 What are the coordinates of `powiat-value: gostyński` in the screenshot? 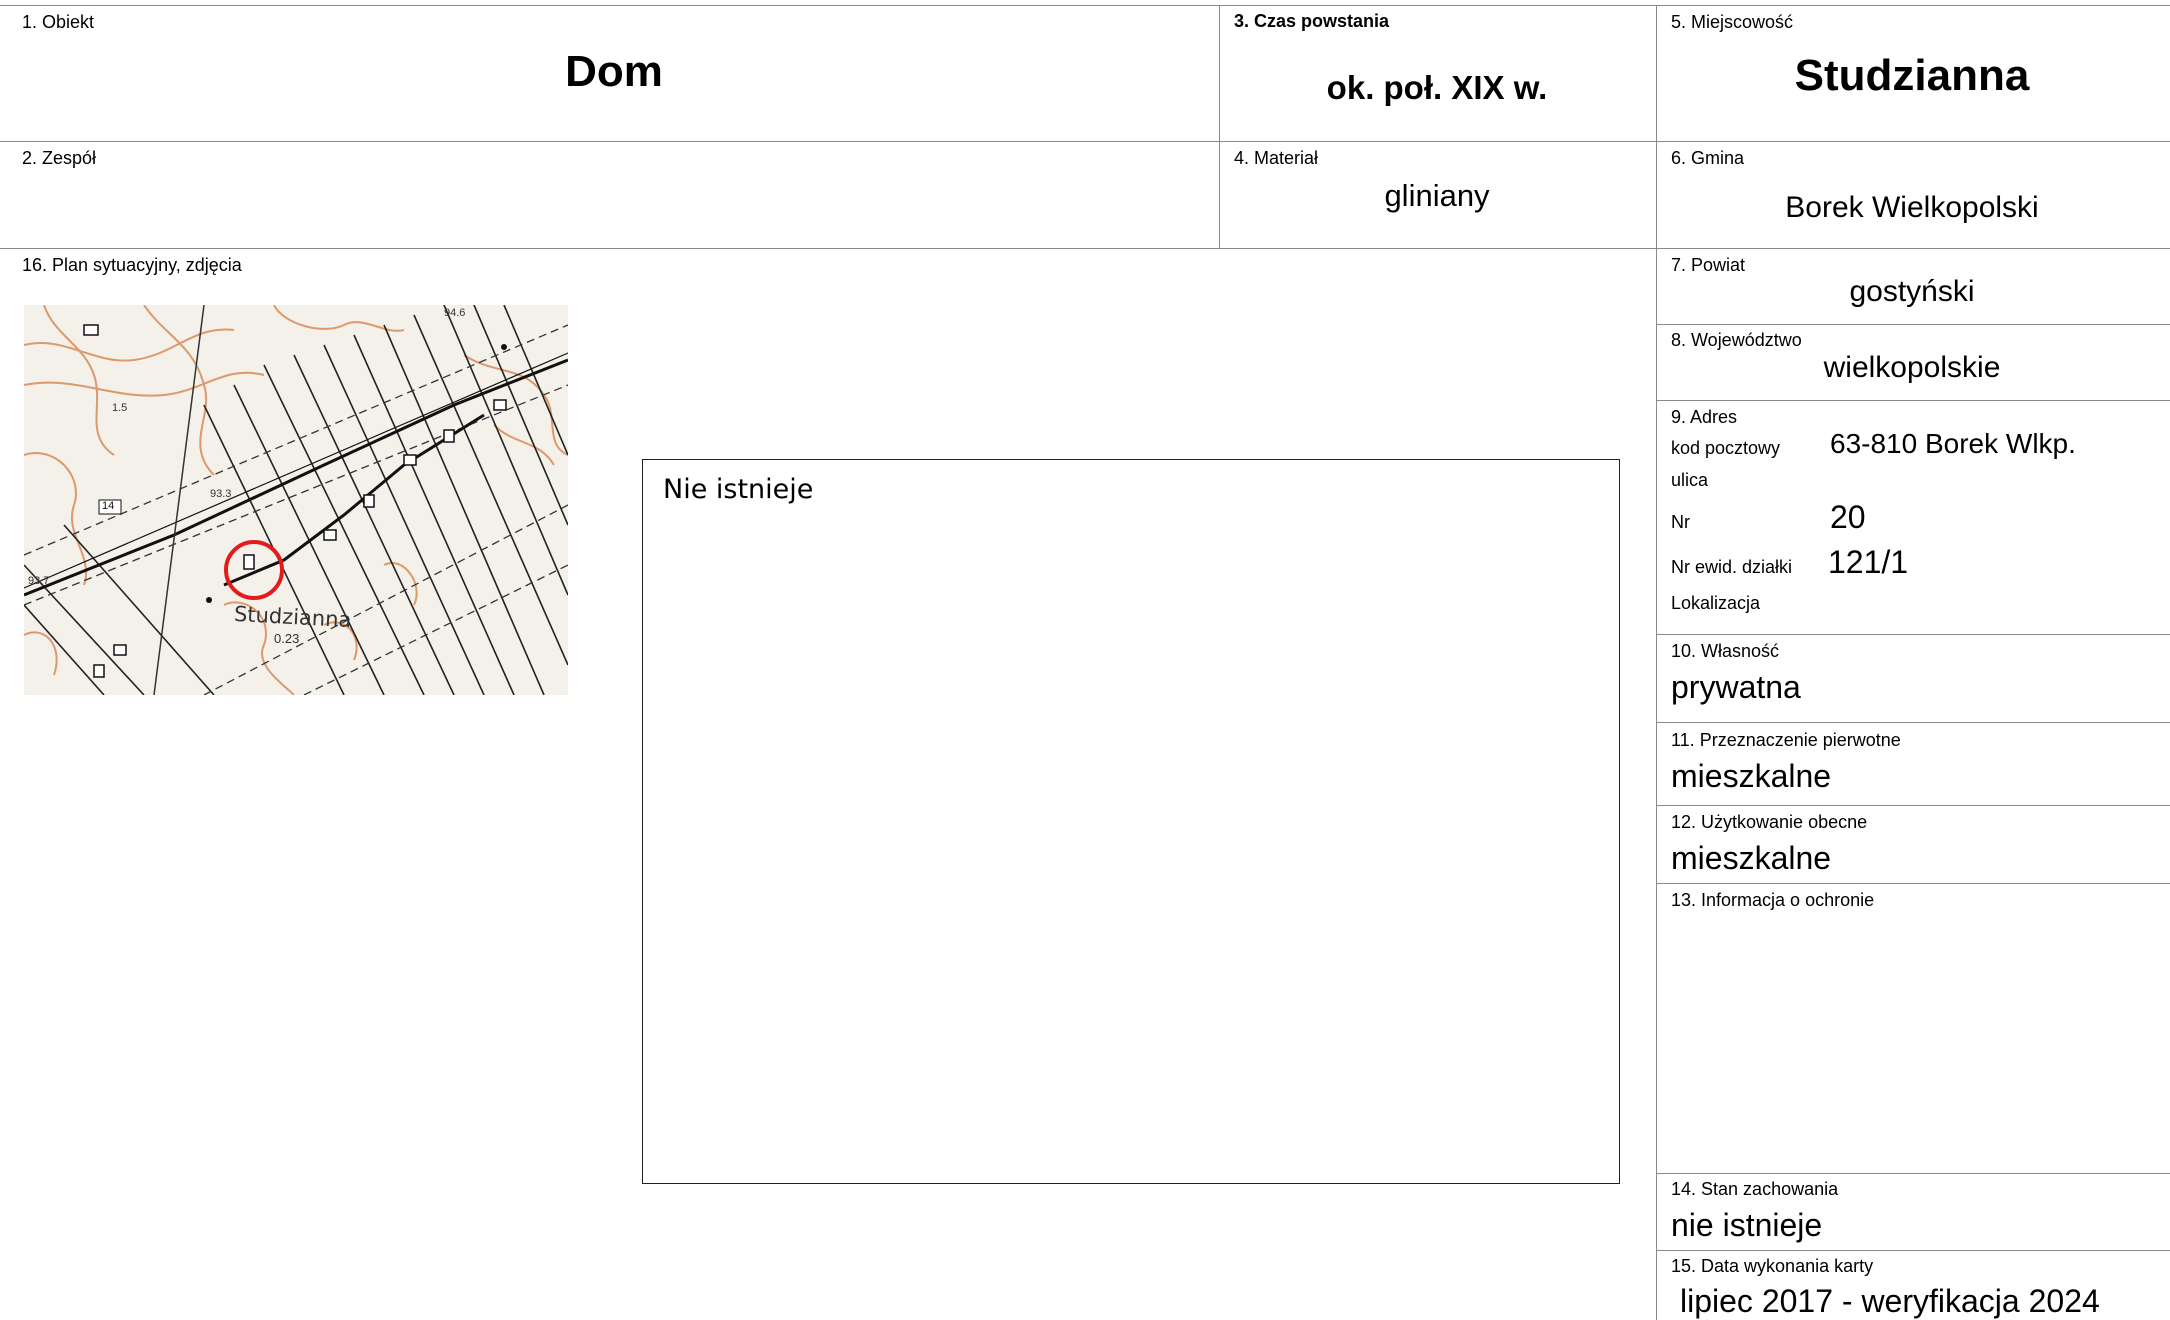 It's located at (1912, 291).